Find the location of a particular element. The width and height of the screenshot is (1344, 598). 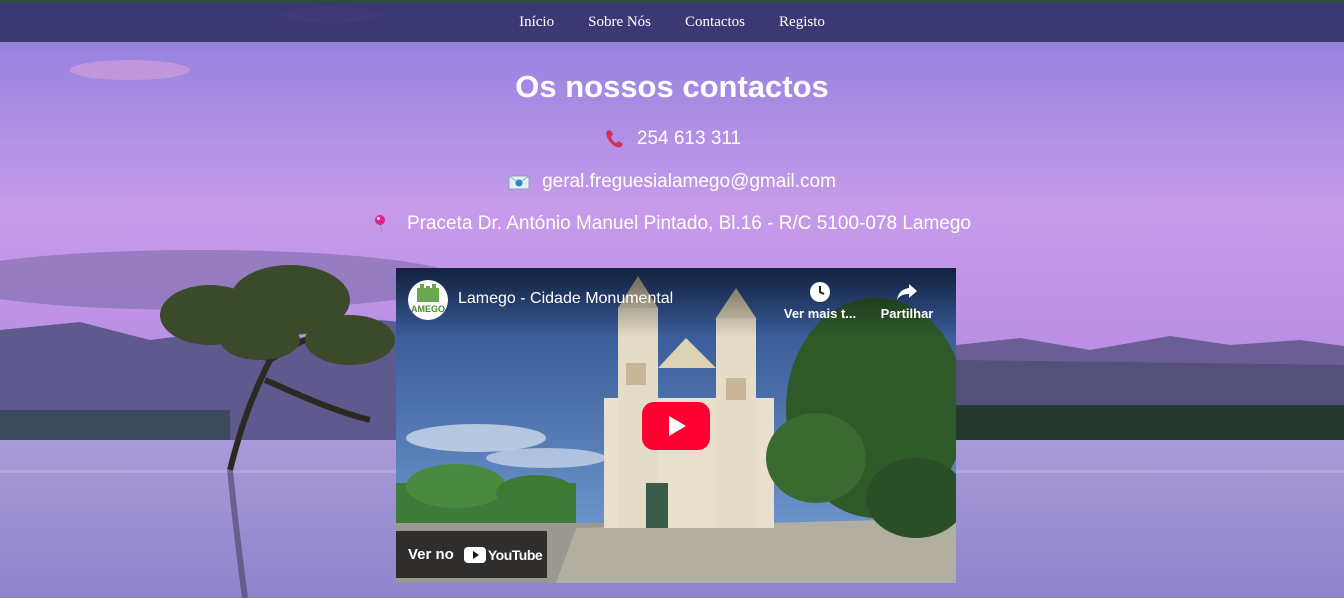

phone-icon is located at coordinates (614, 139).